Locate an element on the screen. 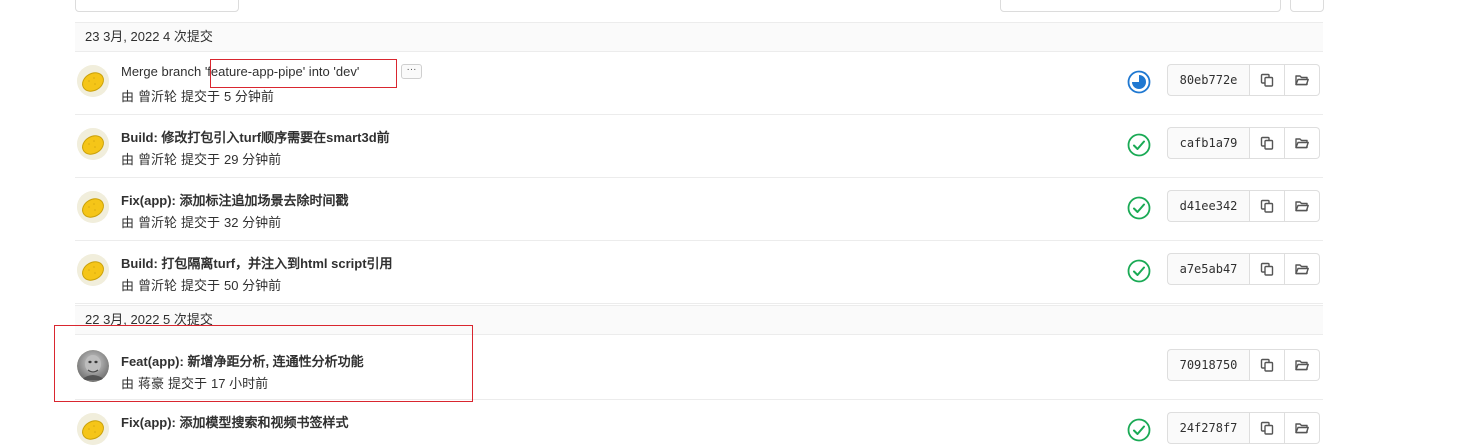  commit-time: 17 小时前 is located at coordinates (240, 383).